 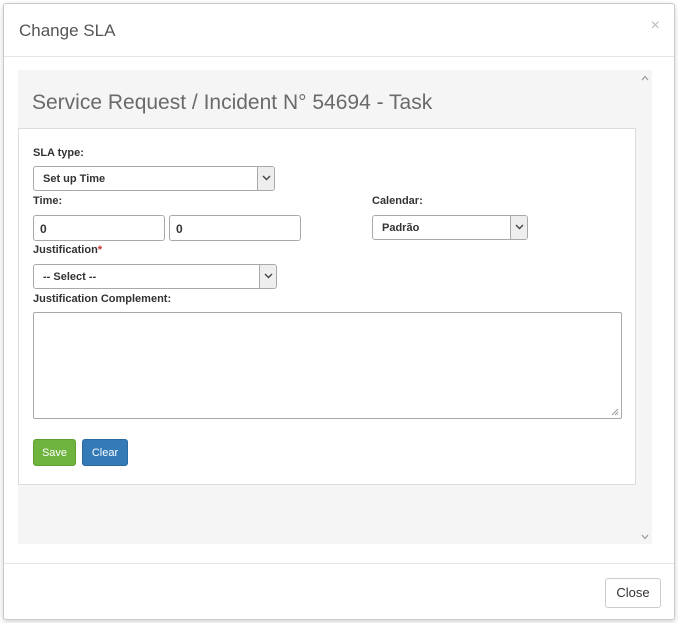 What do you see at coordinates (633, 593) in the screenshot?
I see `close-button: Close` at bounding box center [633, 593].